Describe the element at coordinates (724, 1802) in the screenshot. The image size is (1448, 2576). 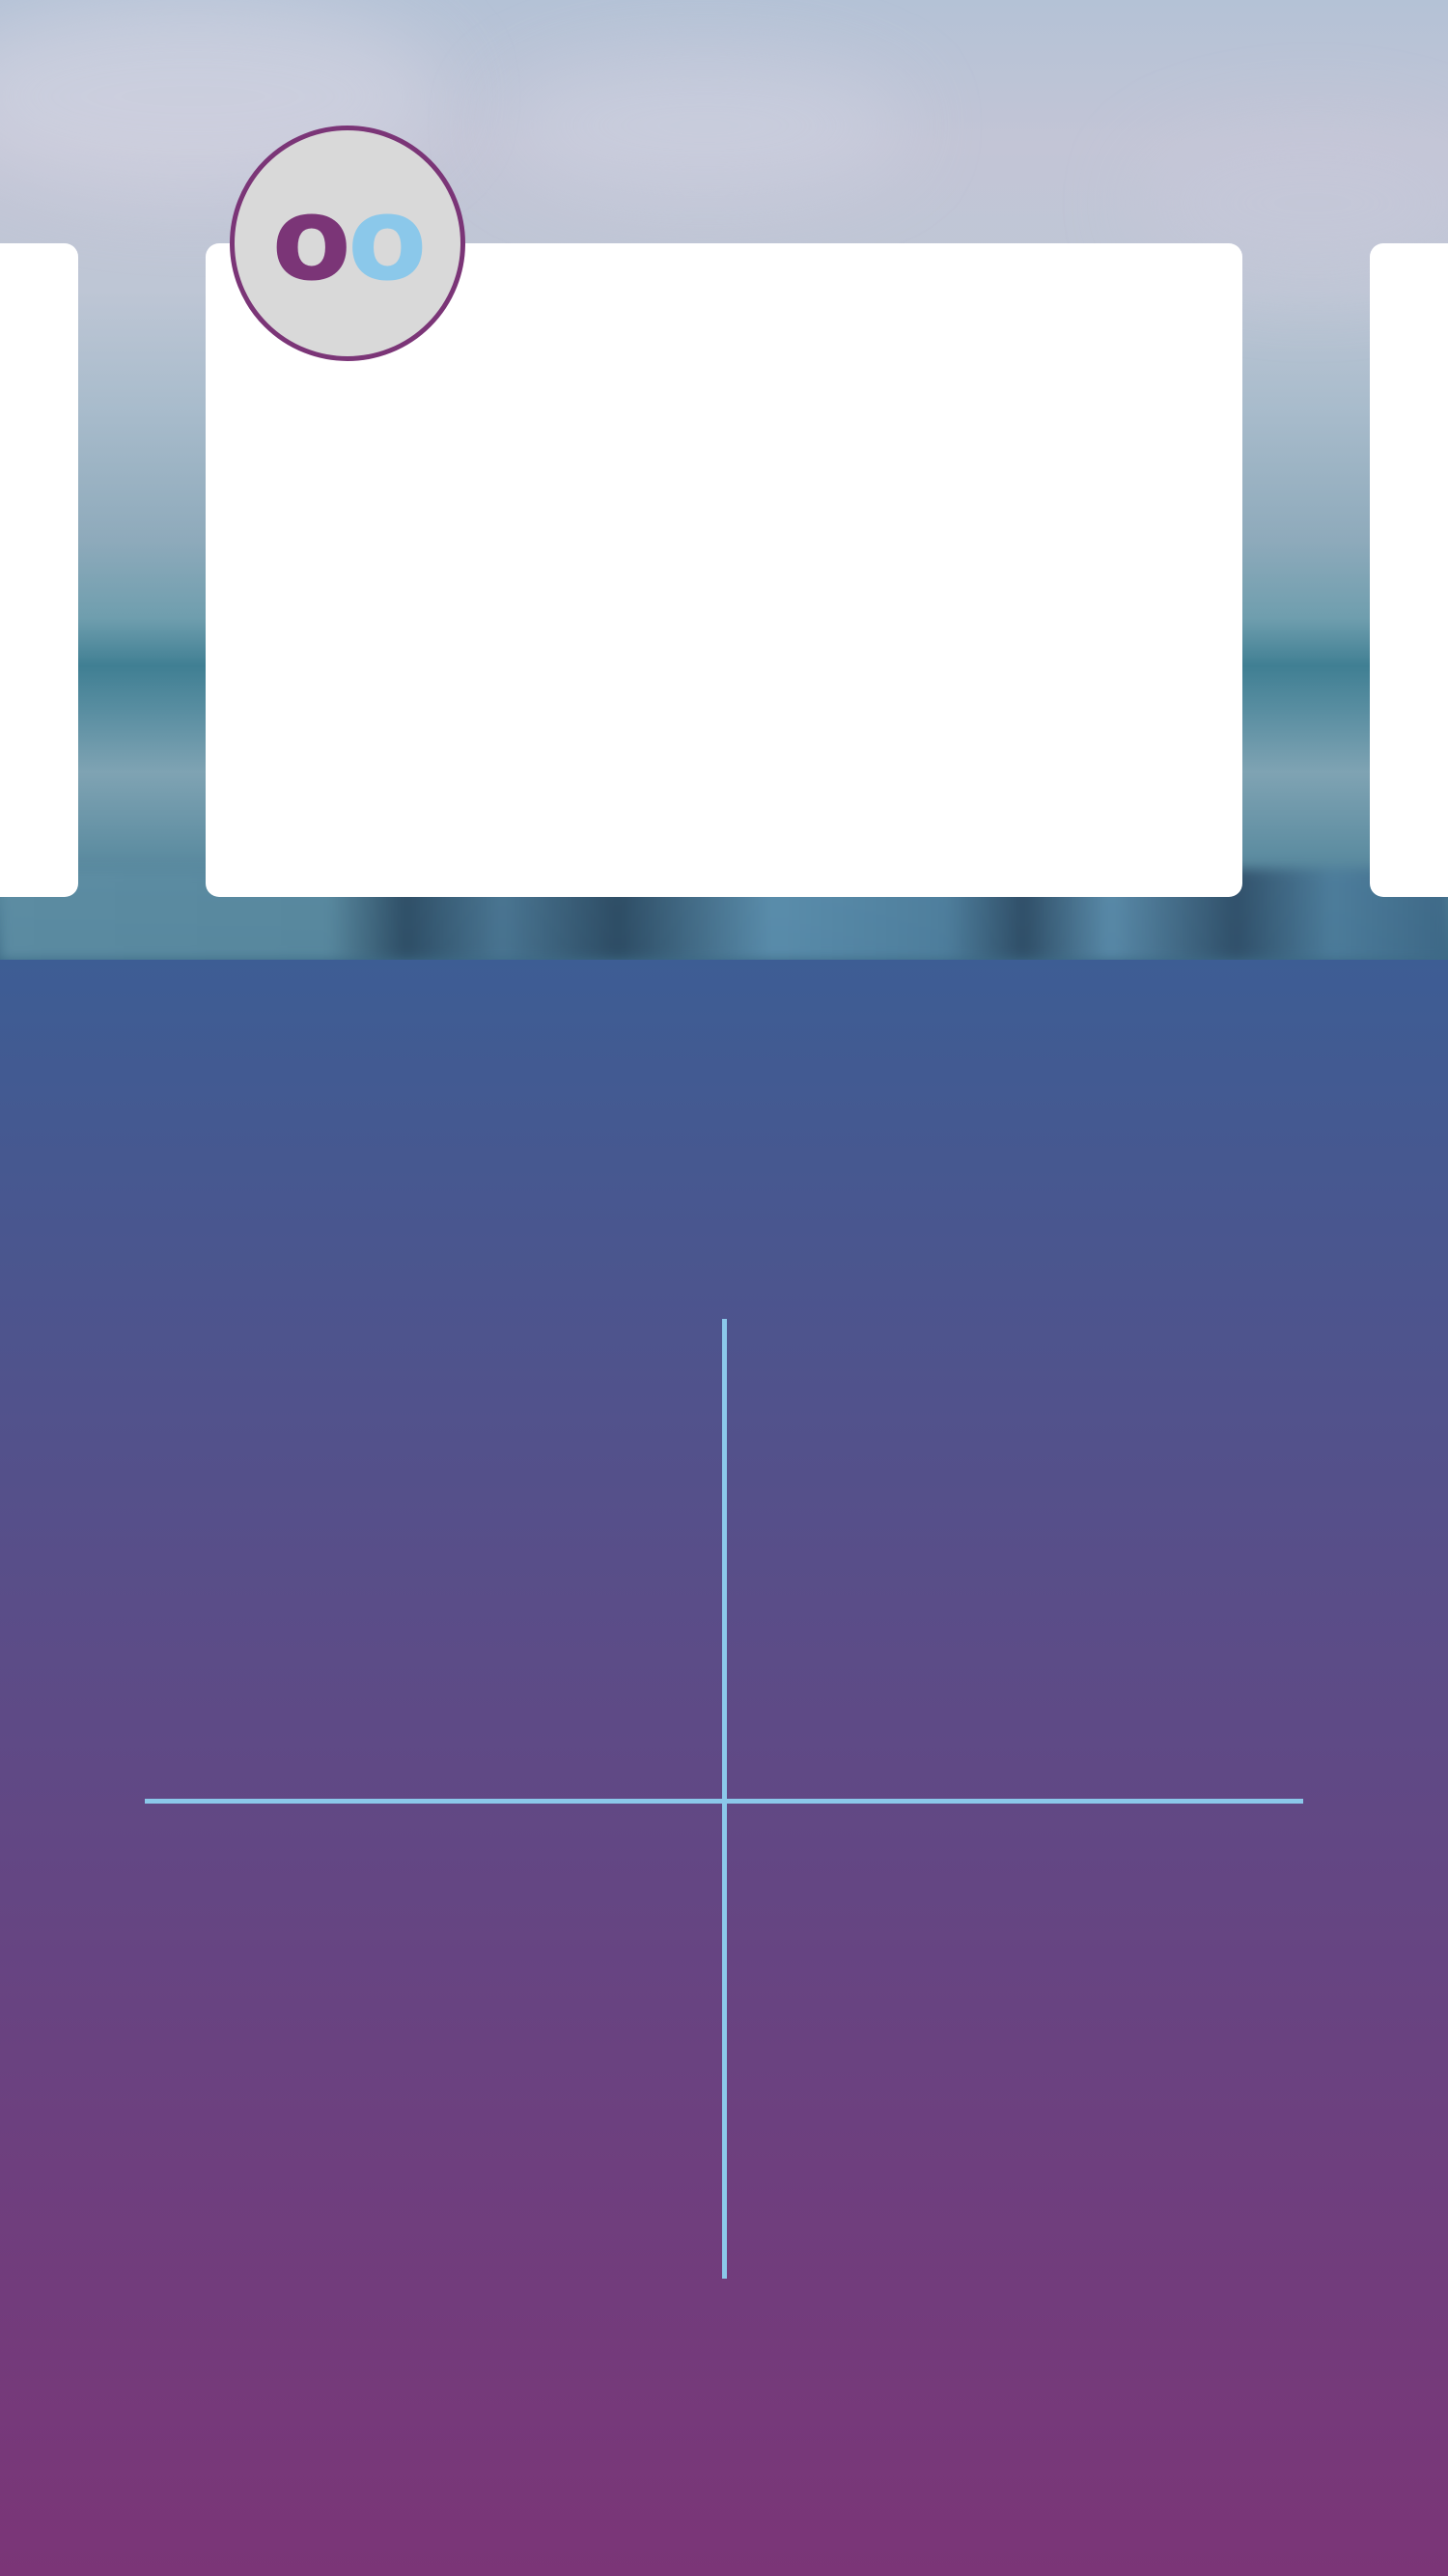
I see `crosshair-horizontal-line` at that location.